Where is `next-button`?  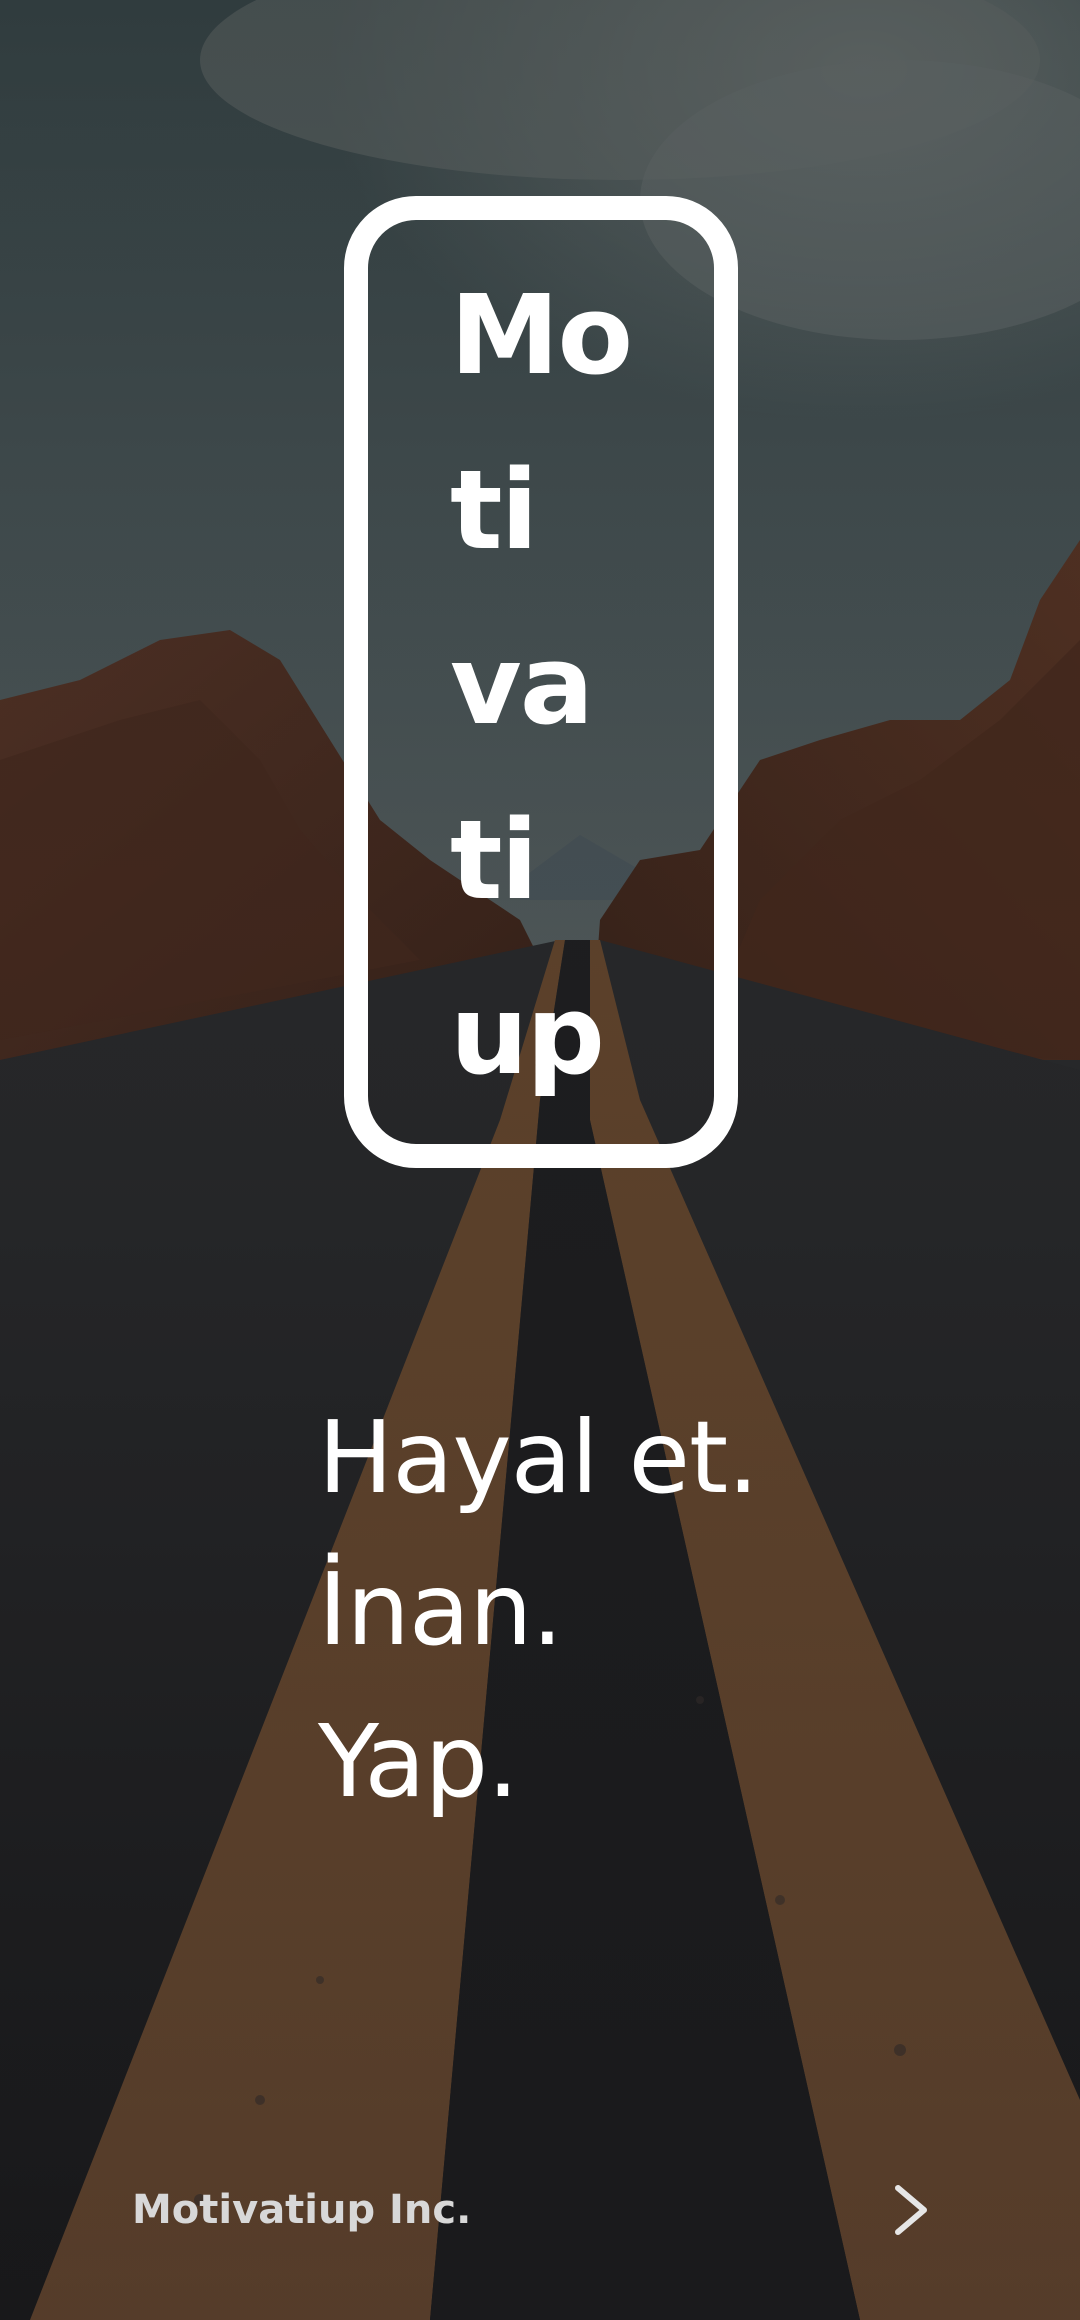
next-button is located at coordinates (912, 2210).